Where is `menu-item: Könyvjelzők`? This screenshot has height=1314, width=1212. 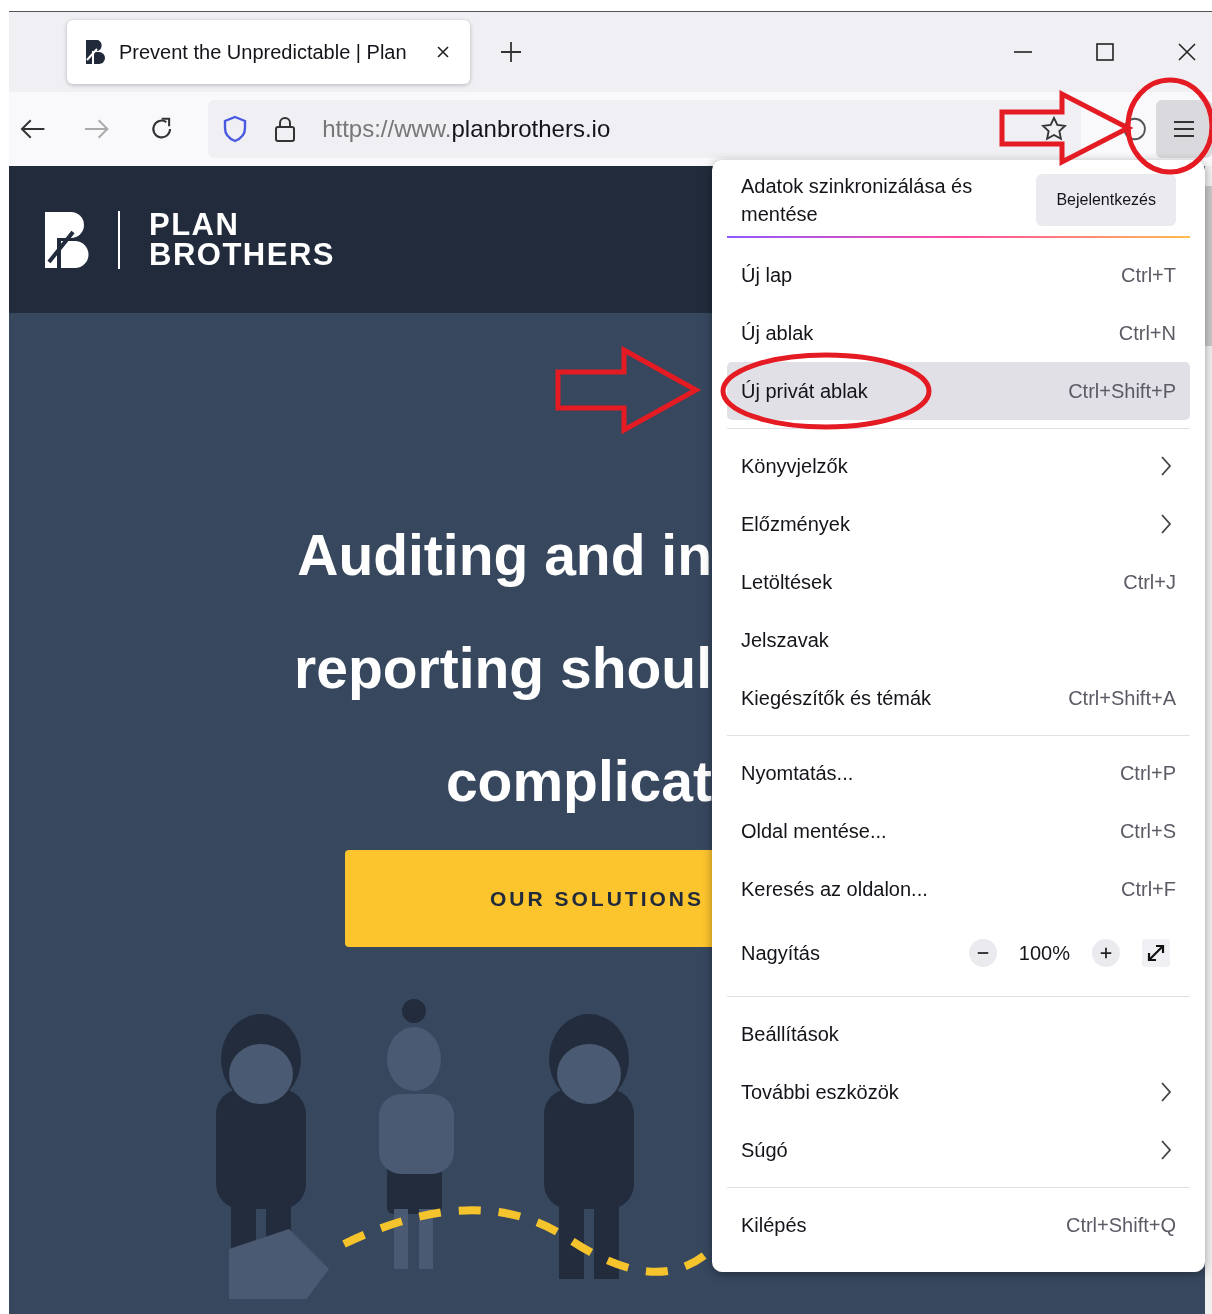
menu-item: Könyvjelzők is located at coordinates (958, 466).